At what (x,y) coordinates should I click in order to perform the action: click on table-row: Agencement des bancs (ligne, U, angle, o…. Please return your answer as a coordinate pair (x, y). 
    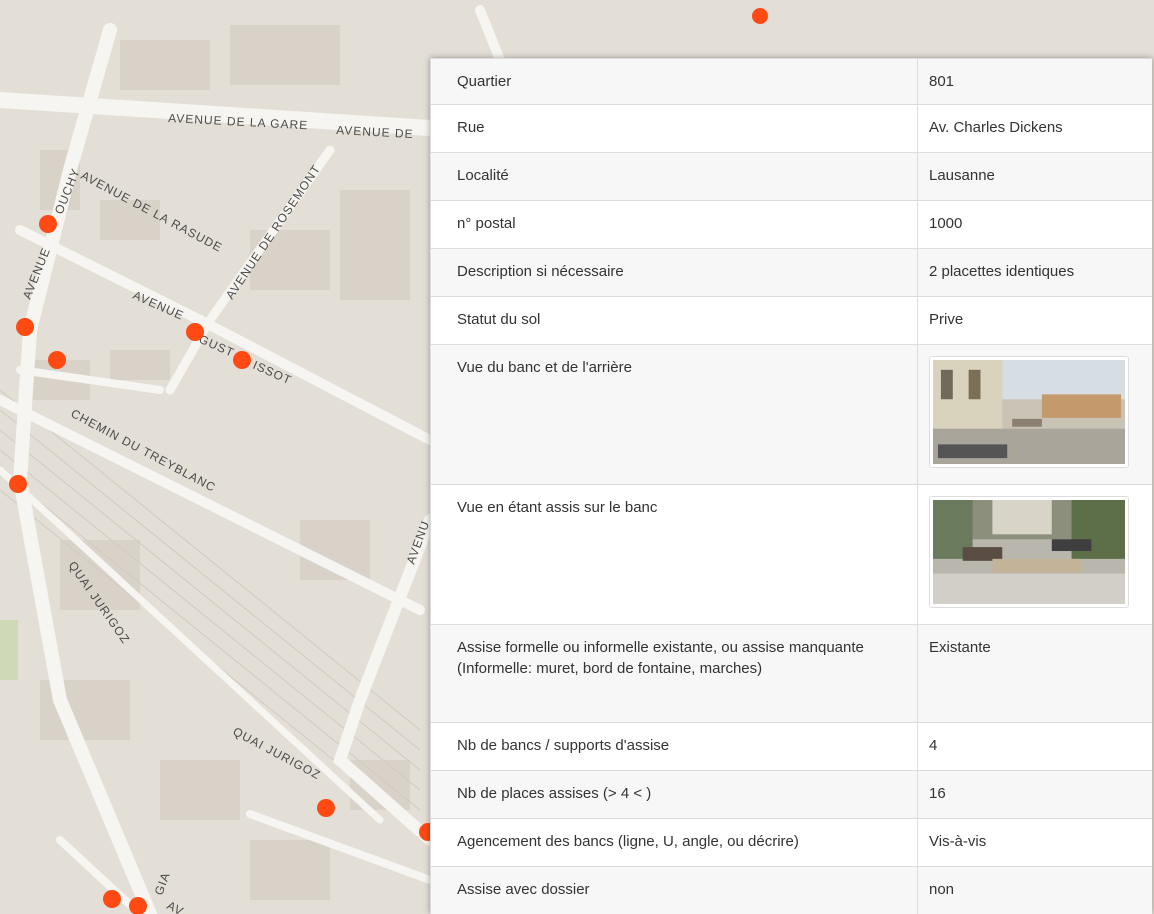
    Looking at the image, I should click on (791, 842).